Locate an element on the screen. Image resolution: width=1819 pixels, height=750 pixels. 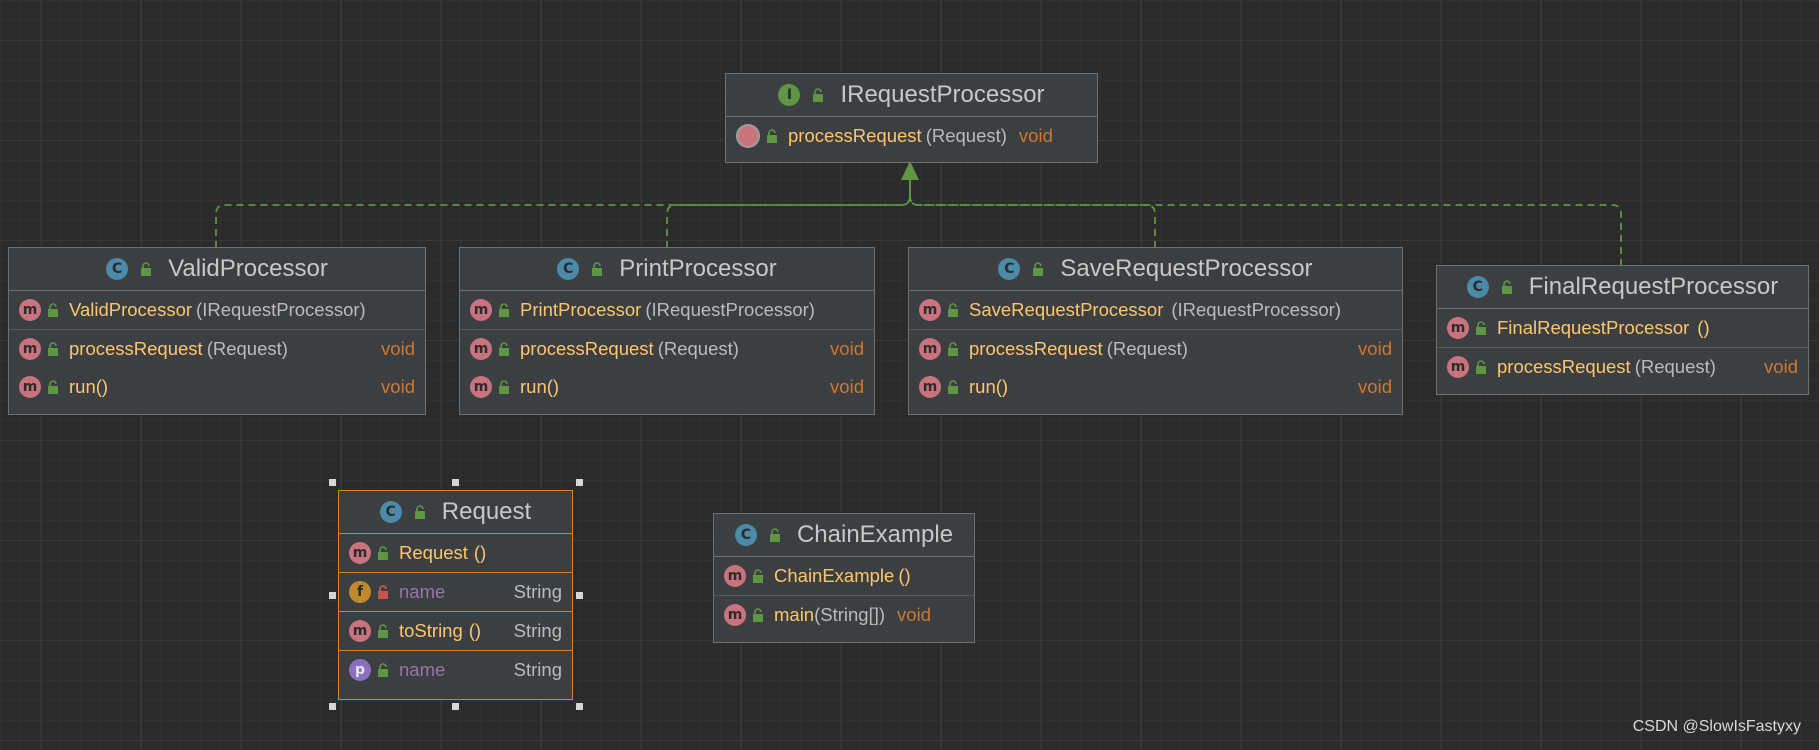
property-icon: p is located at coordinates (360, 670).